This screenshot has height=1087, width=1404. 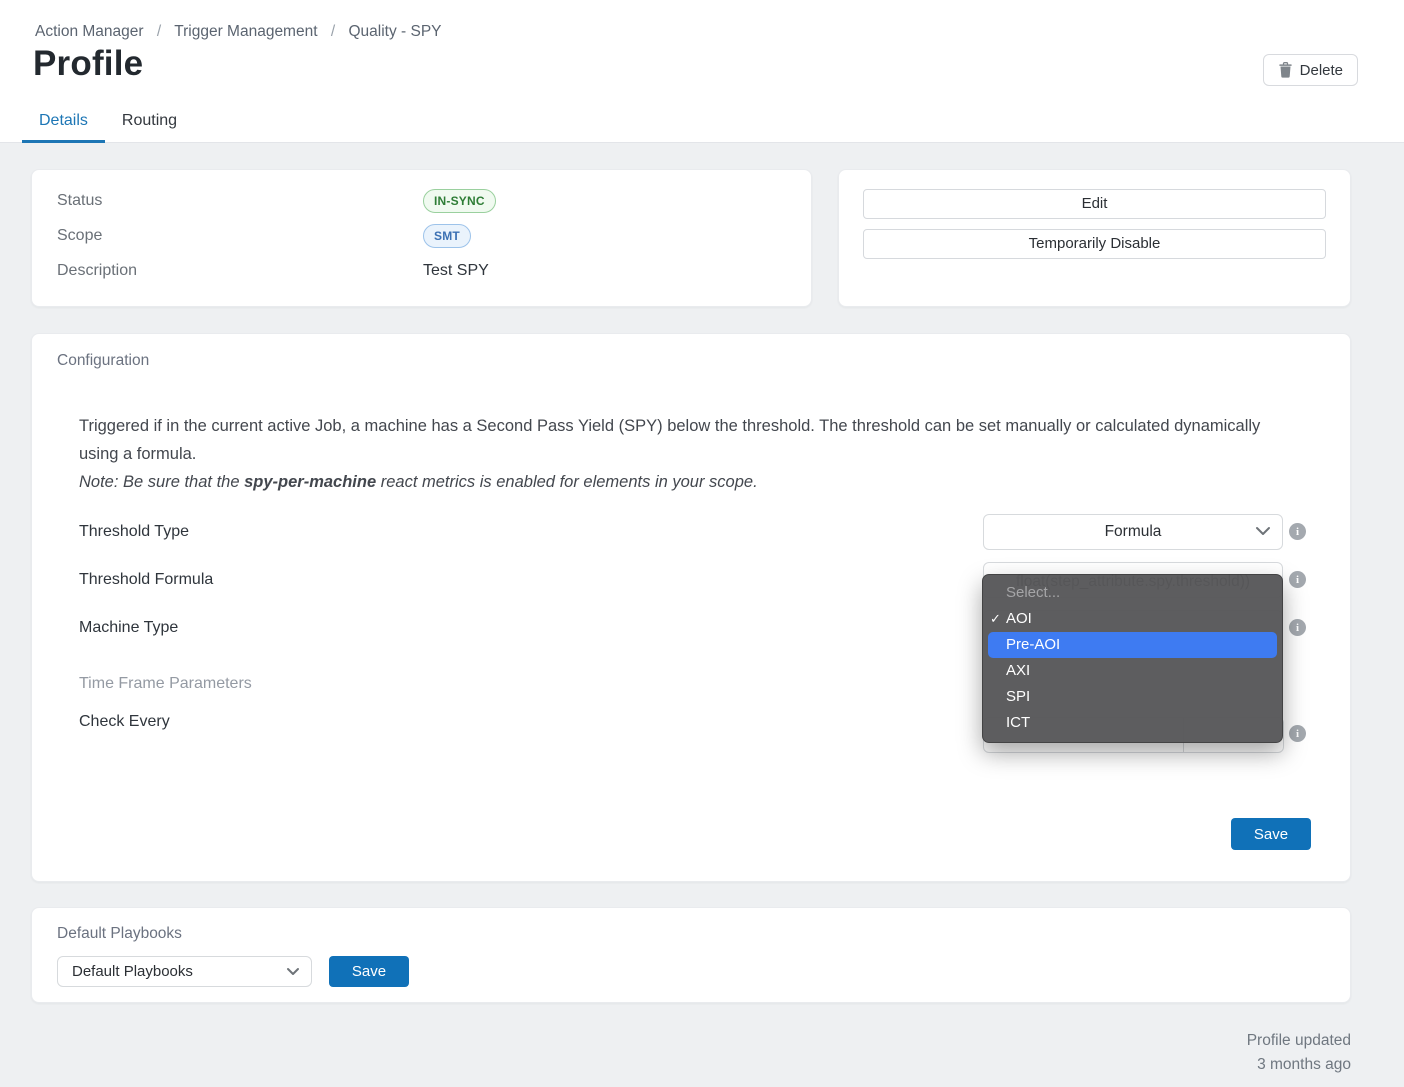 What do you see at coordinates (119, 933) in the screenshot?
I see `default-playbooks-title: Default Playbooks` at bounding box center [119, 933].